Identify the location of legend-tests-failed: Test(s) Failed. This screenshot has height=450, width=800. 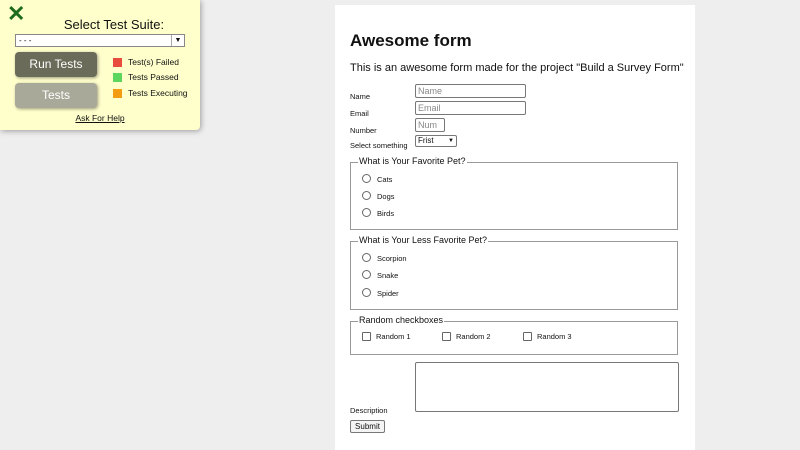
(146, 62).